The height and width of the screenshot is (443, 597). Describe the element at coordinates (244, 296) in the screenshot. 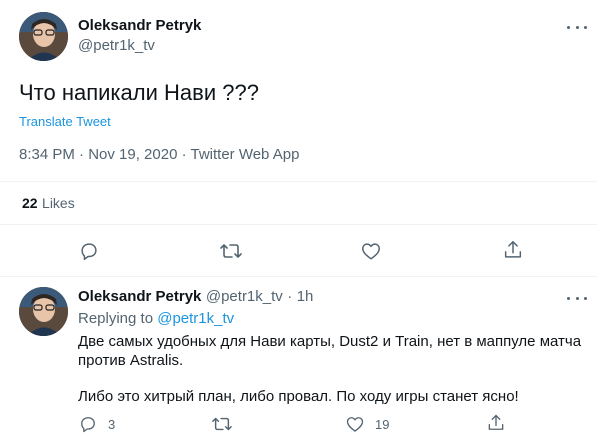

I see `reply-author-handle: @petr1k_tv` at that location.